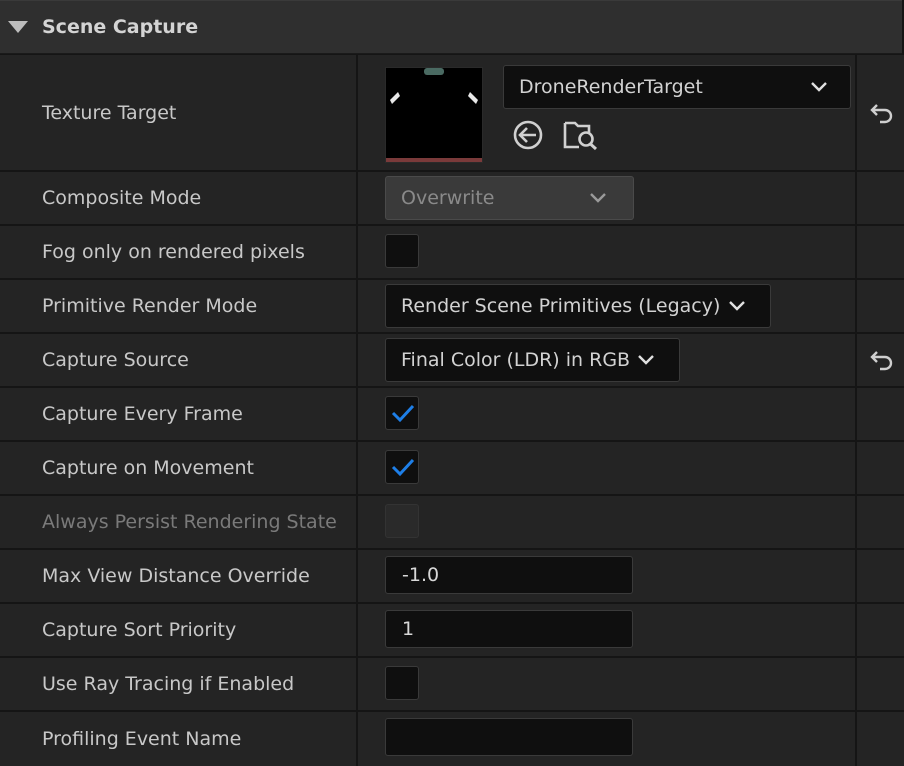 The height and width of the screenshot is (766, 904). I want to click on use-selected-asset-icon, so click(528, 135).